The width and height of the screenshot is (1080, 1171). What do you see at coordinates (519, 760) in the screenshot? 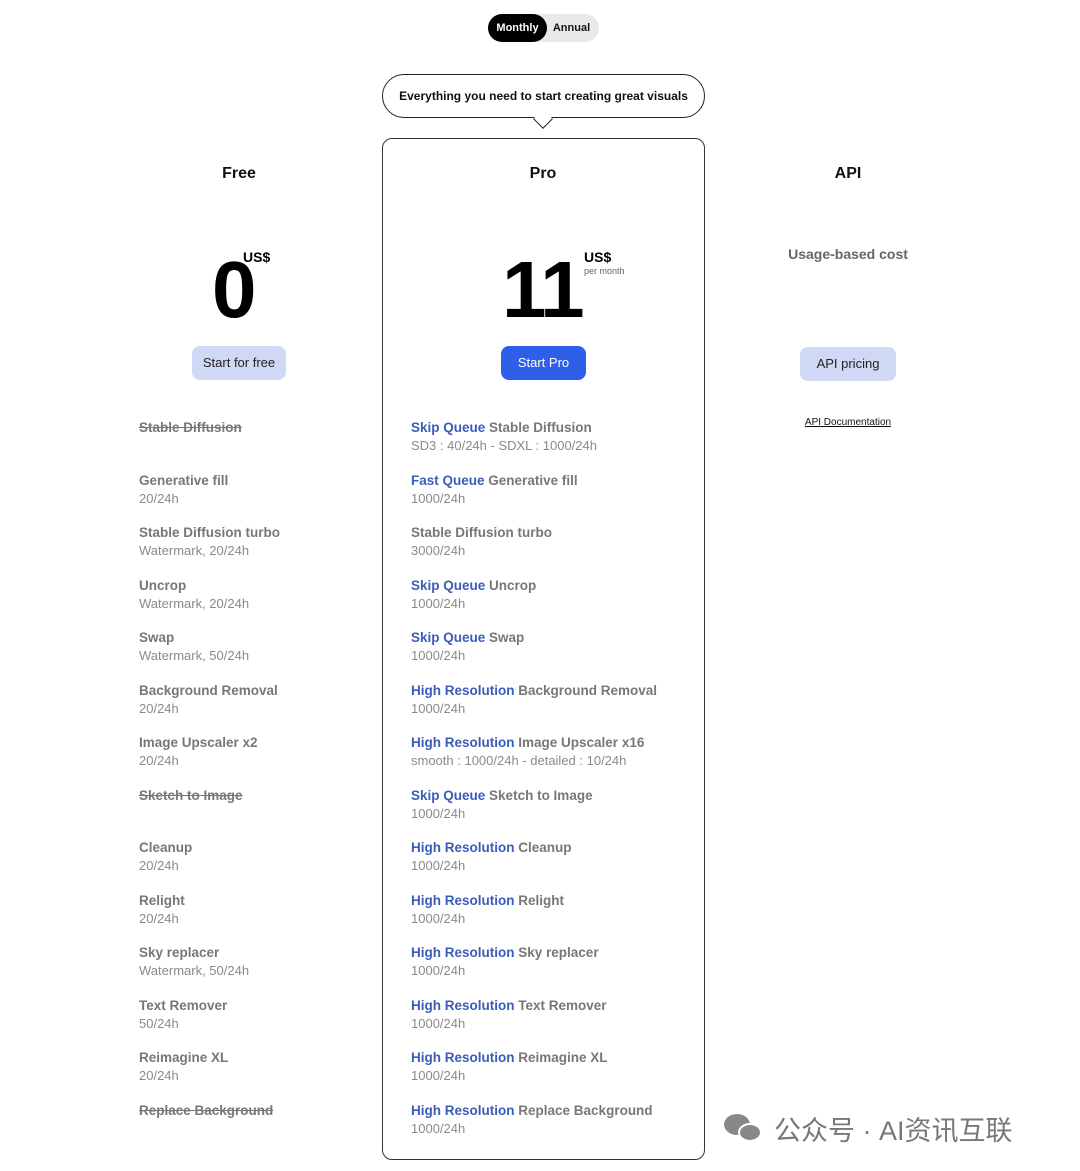
I see `feature-limit: smooth : 1000/24h - detailed : 10/24h` at bounding box center [519, 760].